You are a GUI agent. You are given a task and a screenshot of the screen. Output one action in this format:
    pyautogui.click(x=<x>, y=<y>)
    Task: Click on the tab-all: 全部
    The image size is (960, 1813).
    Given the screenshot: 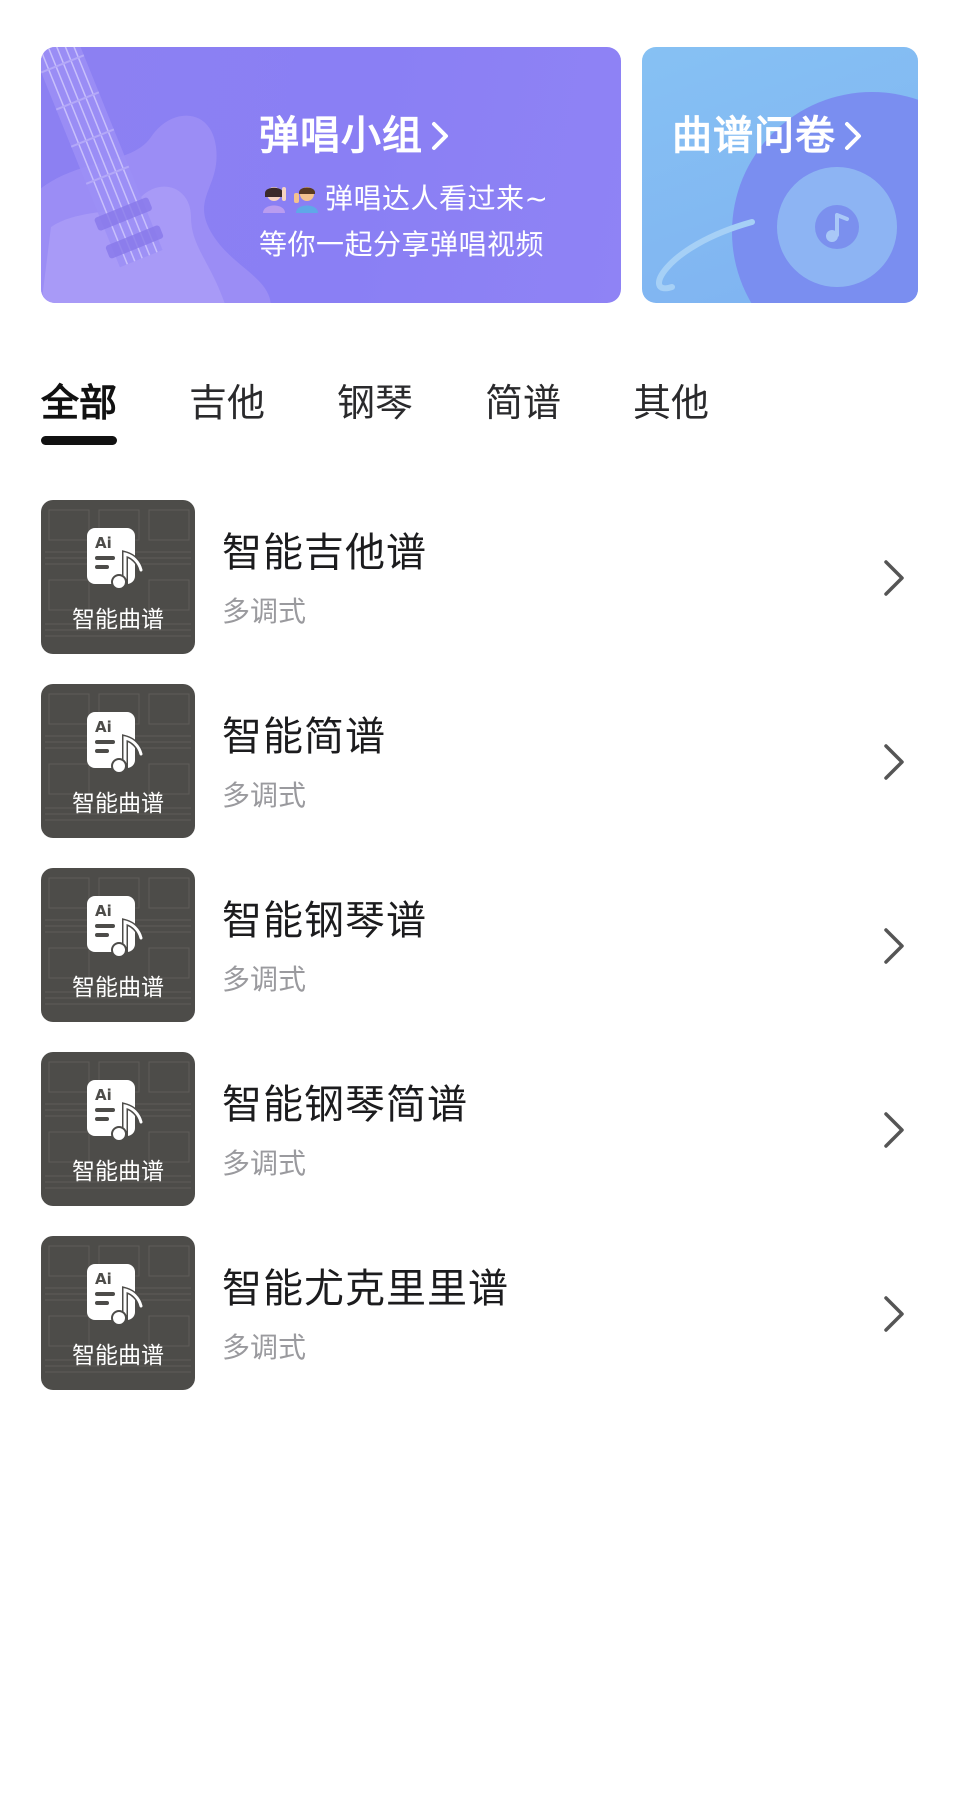 What is the action you would take?
    pyautogui.click(x=79, y=399)
    